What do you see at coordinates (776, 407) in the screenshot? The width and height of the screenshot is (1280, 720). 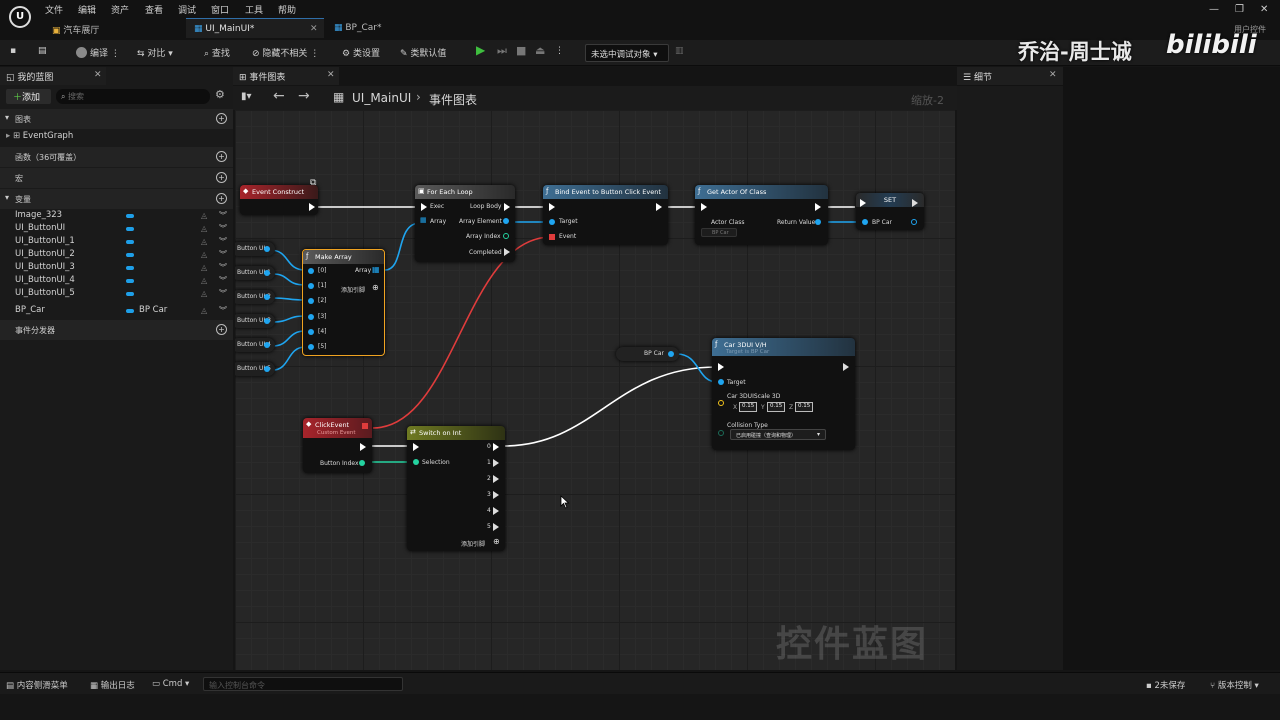 I see `scale-y-input: 0.15` at bounding box center [776, 407].